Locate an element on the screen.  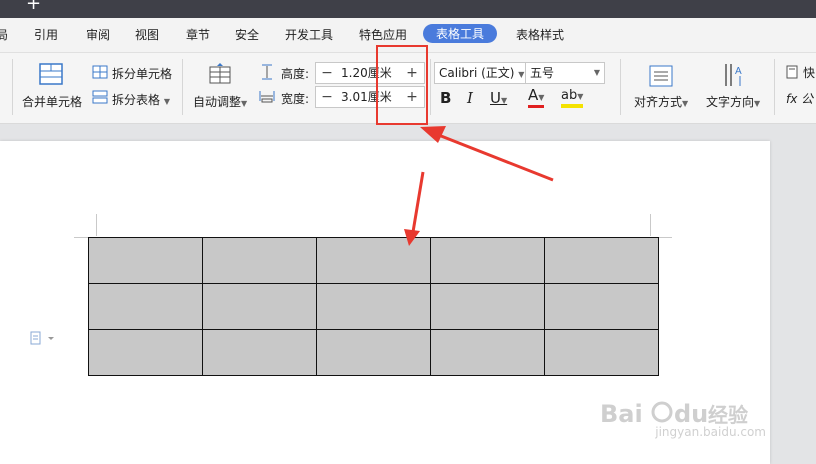
svg-text: du is located at coordinates (691, 414).